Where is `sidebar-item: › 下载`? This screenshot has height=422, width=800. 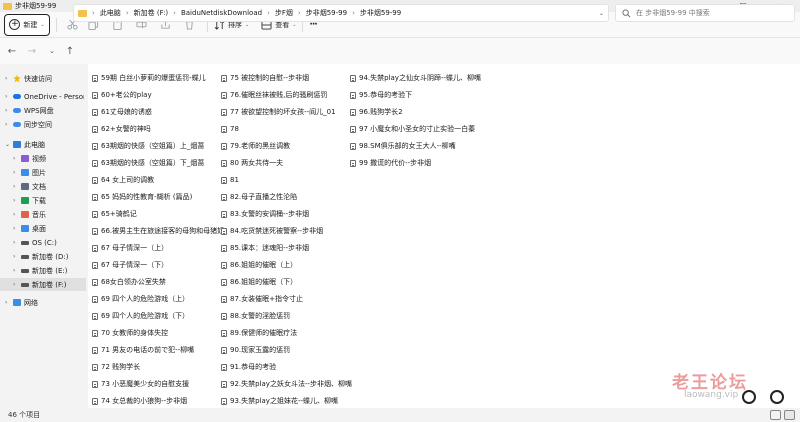 sidebar-item: › 下载 is located at coordinates (43, 200).